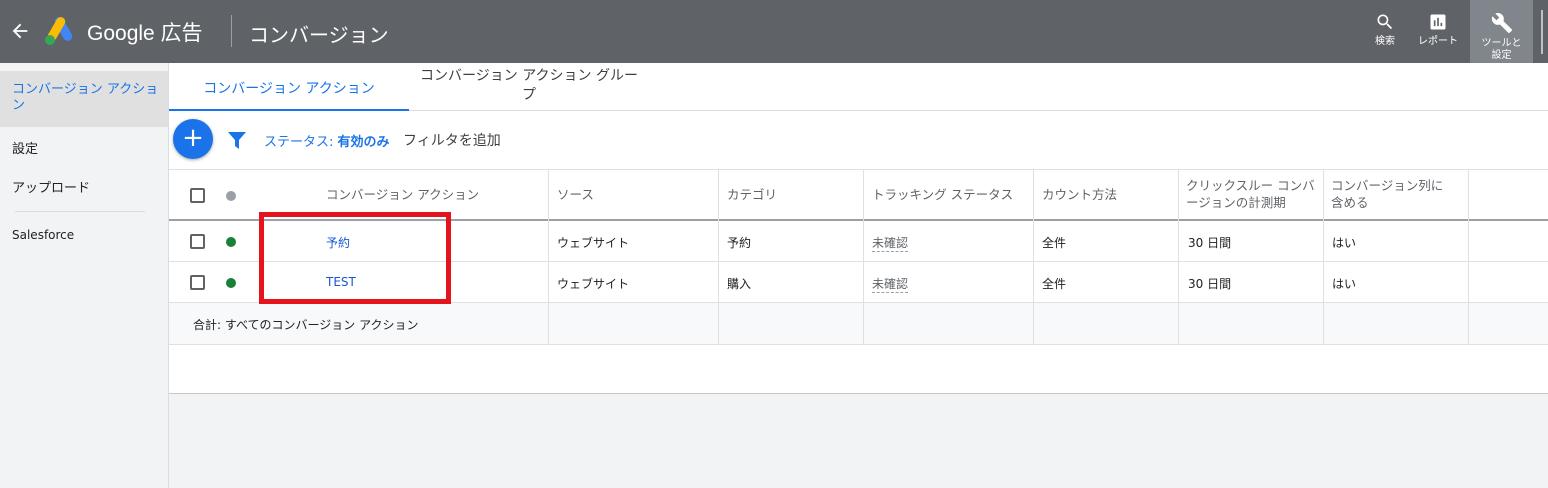 The image size is (1548, 488). Describe the element at coordinates (289, 87) in the screenshot. I see `tab-conversion-actions: コンバージョン アクション` at that location.